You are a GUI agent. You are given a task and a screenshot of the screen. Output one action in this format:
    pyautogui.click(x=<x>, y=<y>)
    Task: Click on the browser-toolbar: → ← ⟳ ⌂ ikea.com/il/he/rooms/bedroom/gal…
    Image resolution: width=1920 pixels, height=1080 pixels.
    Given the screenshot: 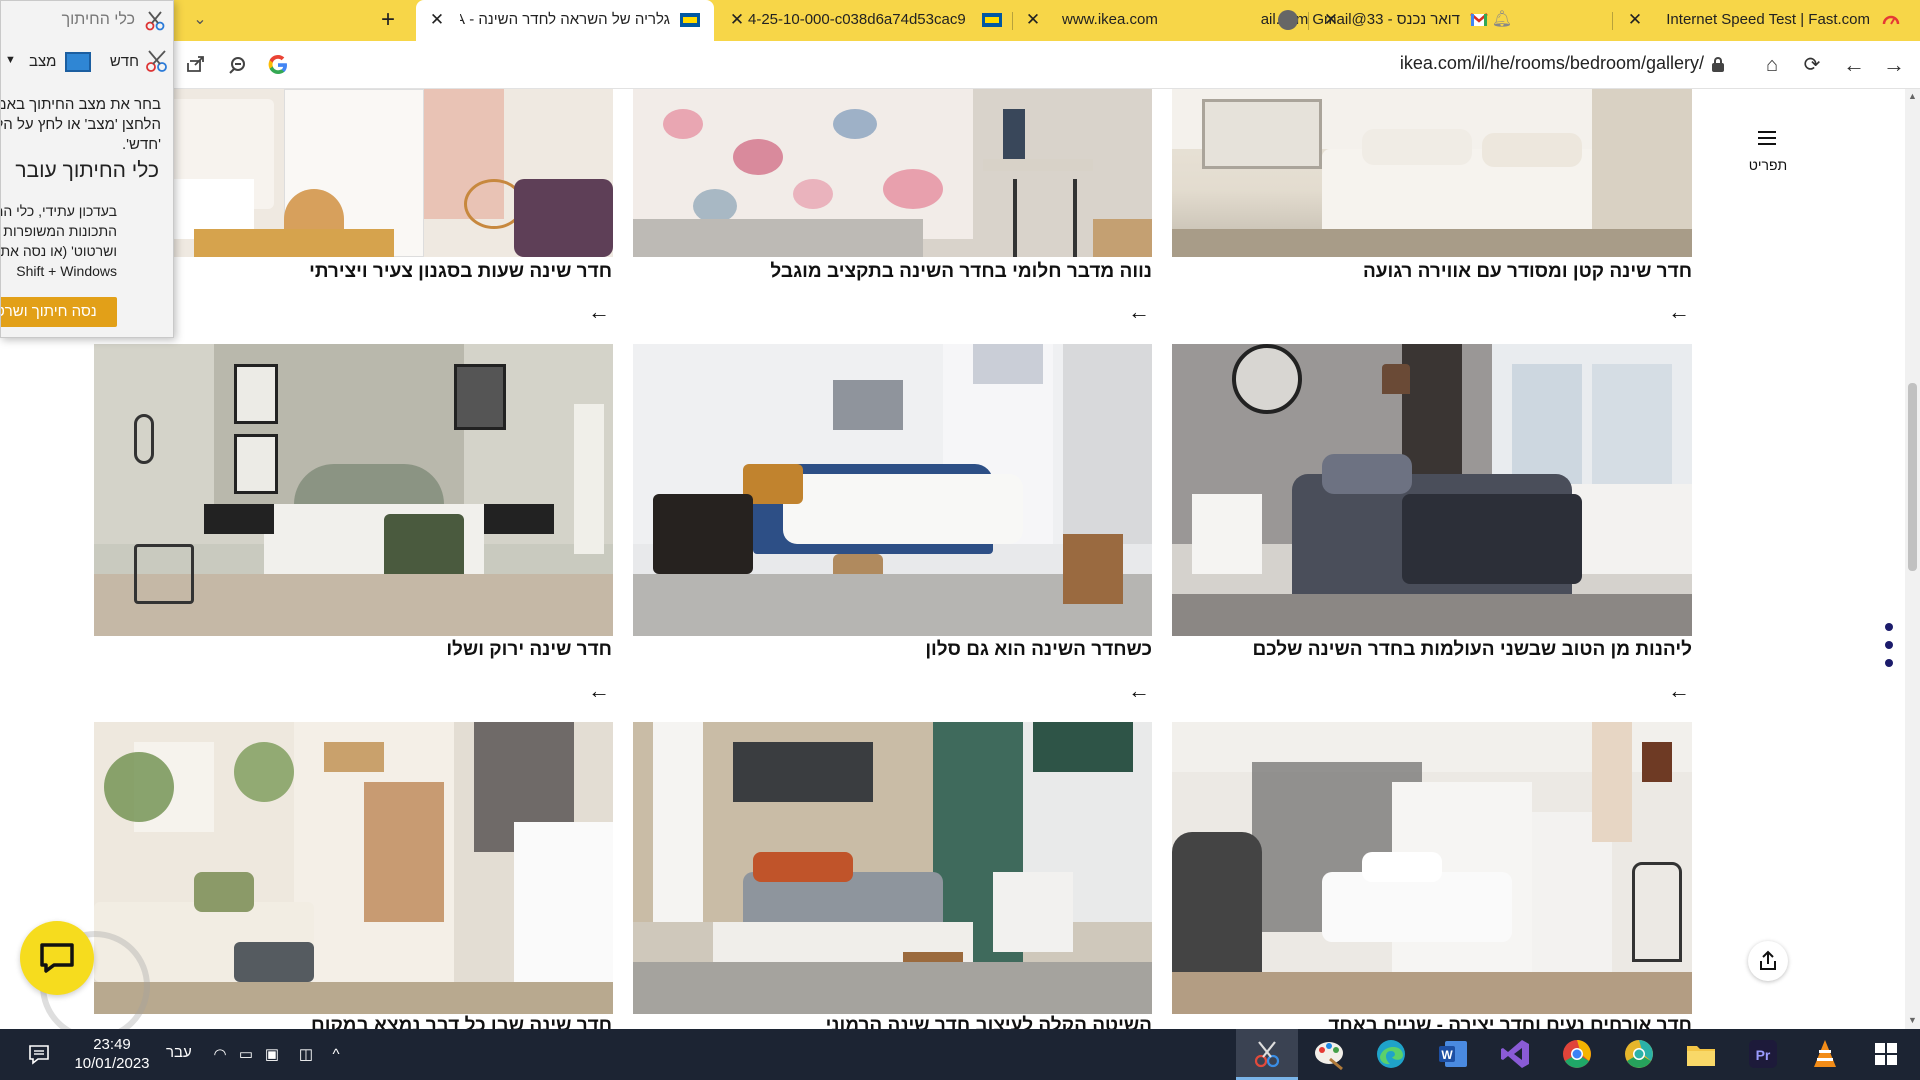 What is the action you would take?
    pyautogui.click(x=960, y=65)
    